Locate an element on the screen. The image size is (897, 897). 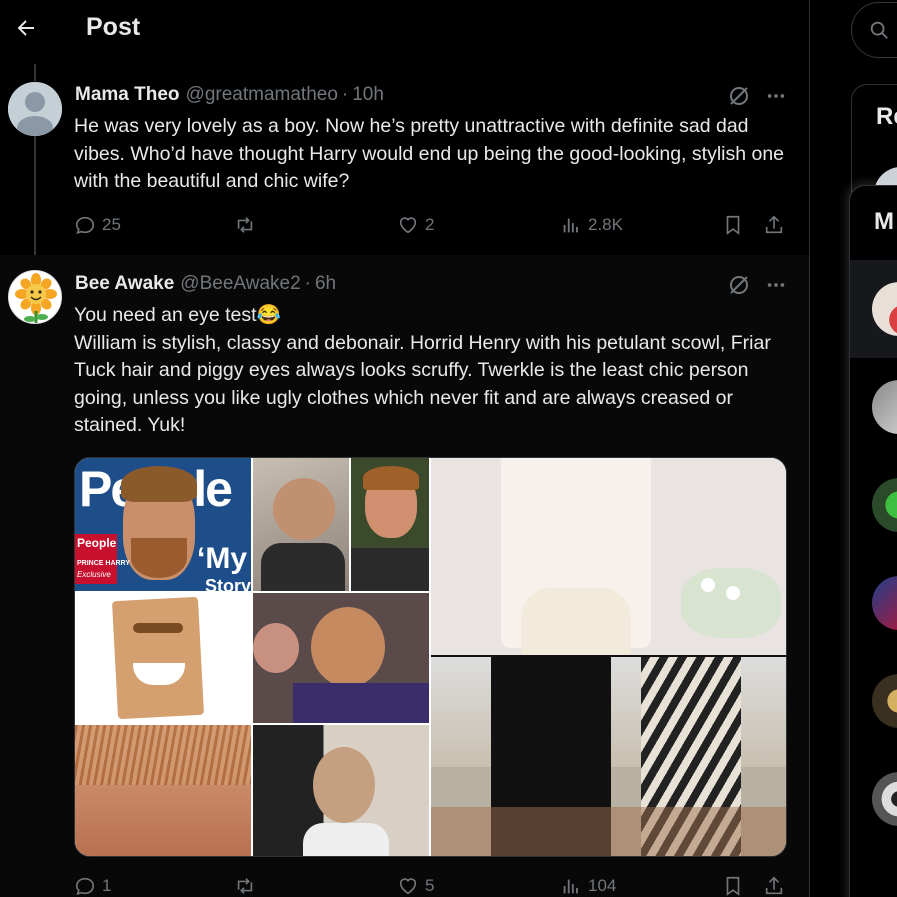
view-count: 104 is located at coordinates (602, 885).